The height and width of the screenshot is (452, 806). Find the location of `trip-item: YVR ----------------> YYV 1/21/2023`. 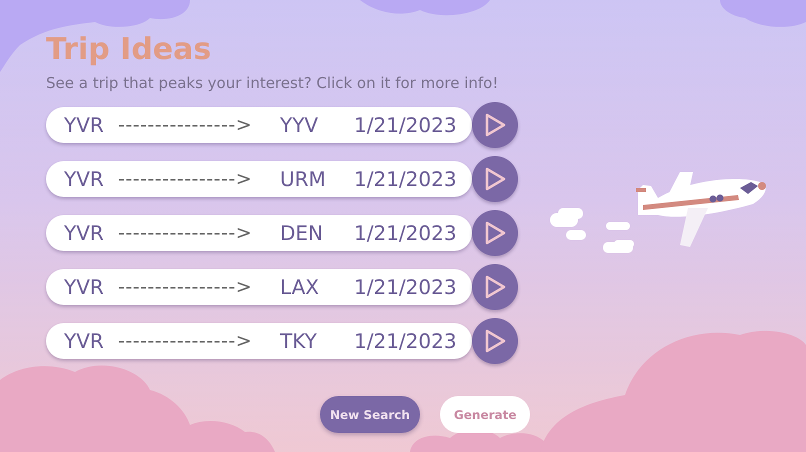

trip-item: YVR ----------------> YYV 1/21/2023 is located at coordinates (259, 125).